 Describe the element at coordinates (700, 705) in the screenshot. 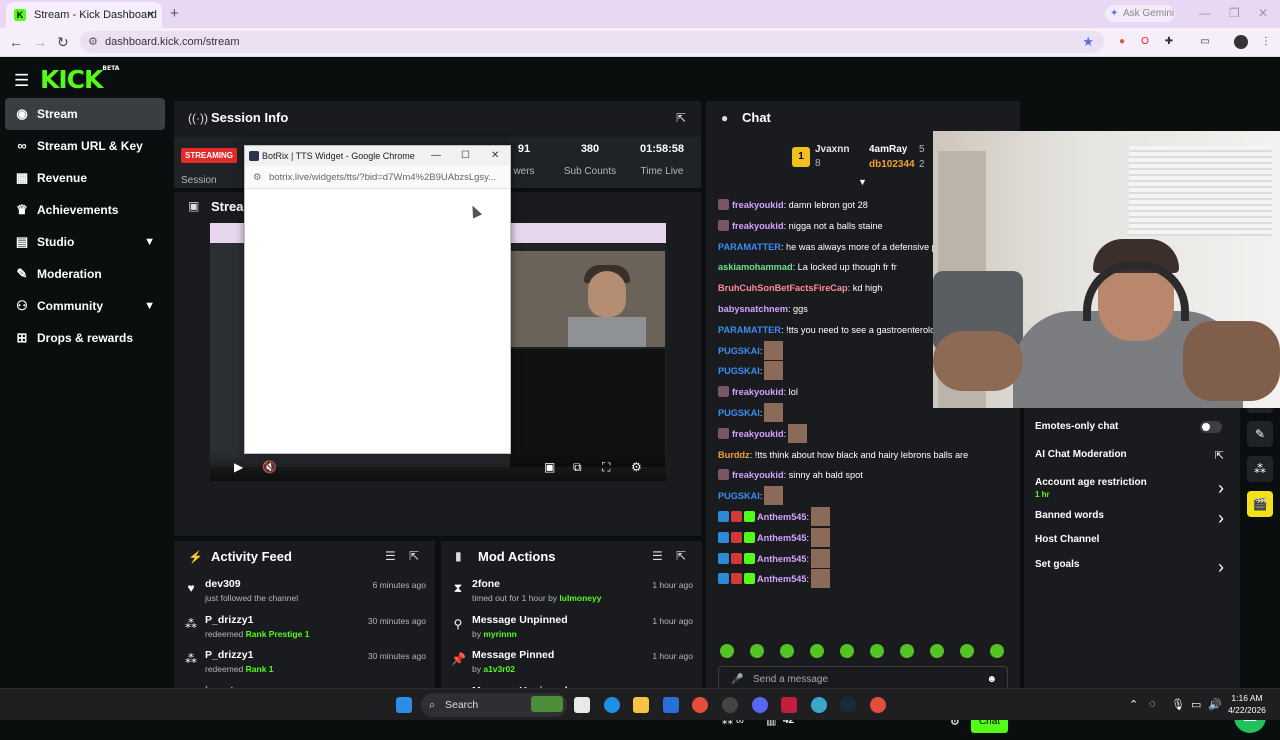

I see `chrome-icon` at that location.